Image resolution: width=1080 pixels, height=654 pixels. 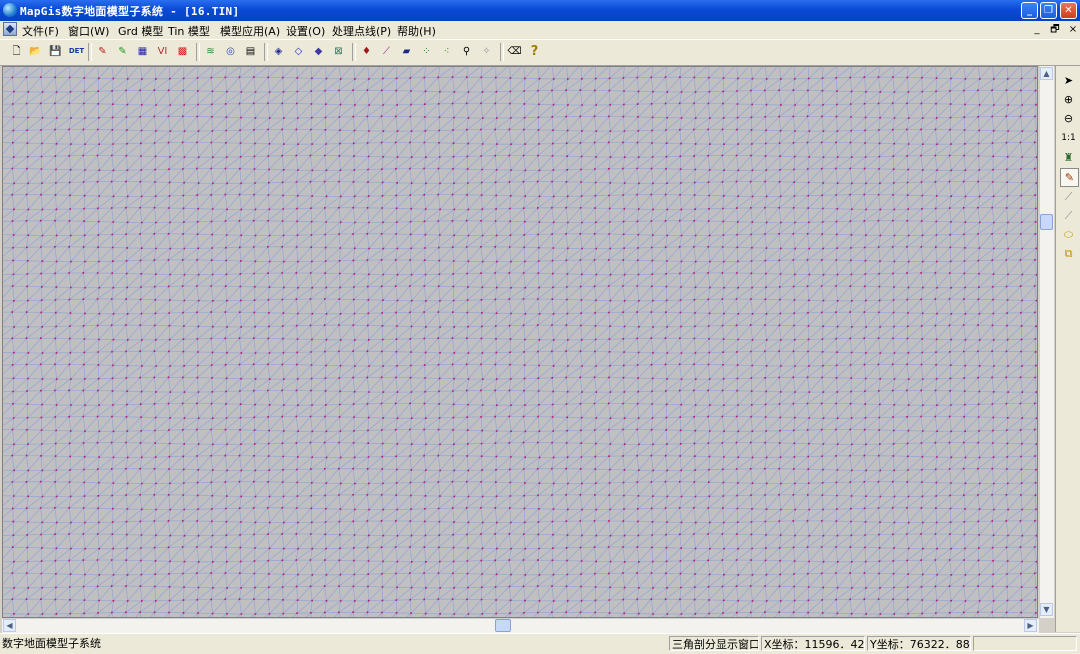 I want to click on restore-button: ❐, so click(x=1048, y=10).